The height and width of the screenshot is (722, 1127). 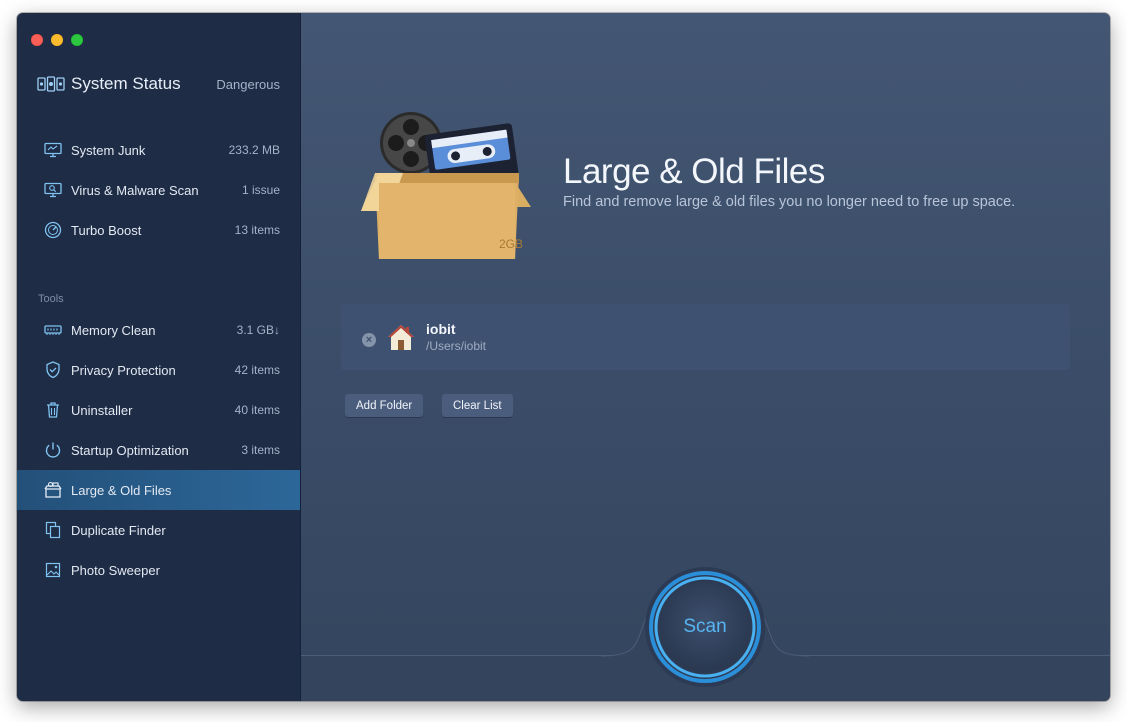 What do you see at coordinates (260, 450) in the screenshot?
I see `sidebar-item-count: 3 items` at bounding box center [260, 450].